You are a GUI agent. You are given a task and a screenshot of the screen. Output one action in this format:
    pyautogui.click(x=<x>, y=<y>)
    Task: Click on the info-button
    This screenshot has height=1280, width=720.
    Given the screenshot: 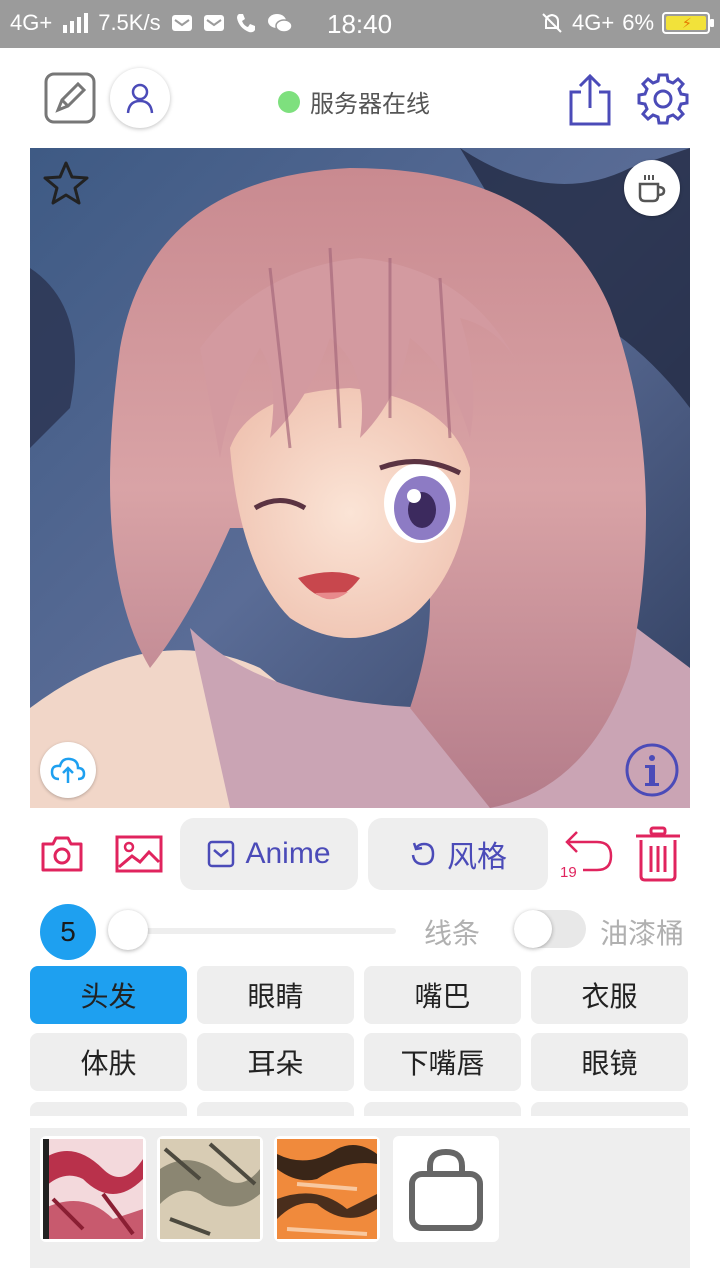 What is the action you would take?
    pyautogui.click(x=652, y=770)
    